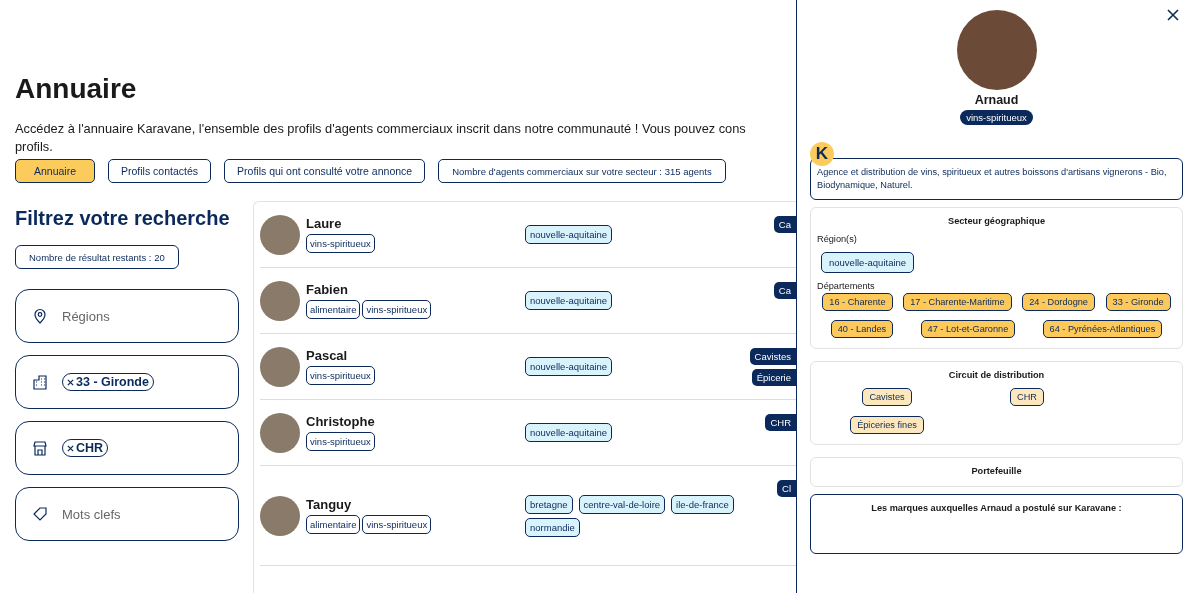 The image size is (1194, 593). Describe the element at coordinates (996, 471) in the screenshot. I see `section-title: Portefeuille` at that location.